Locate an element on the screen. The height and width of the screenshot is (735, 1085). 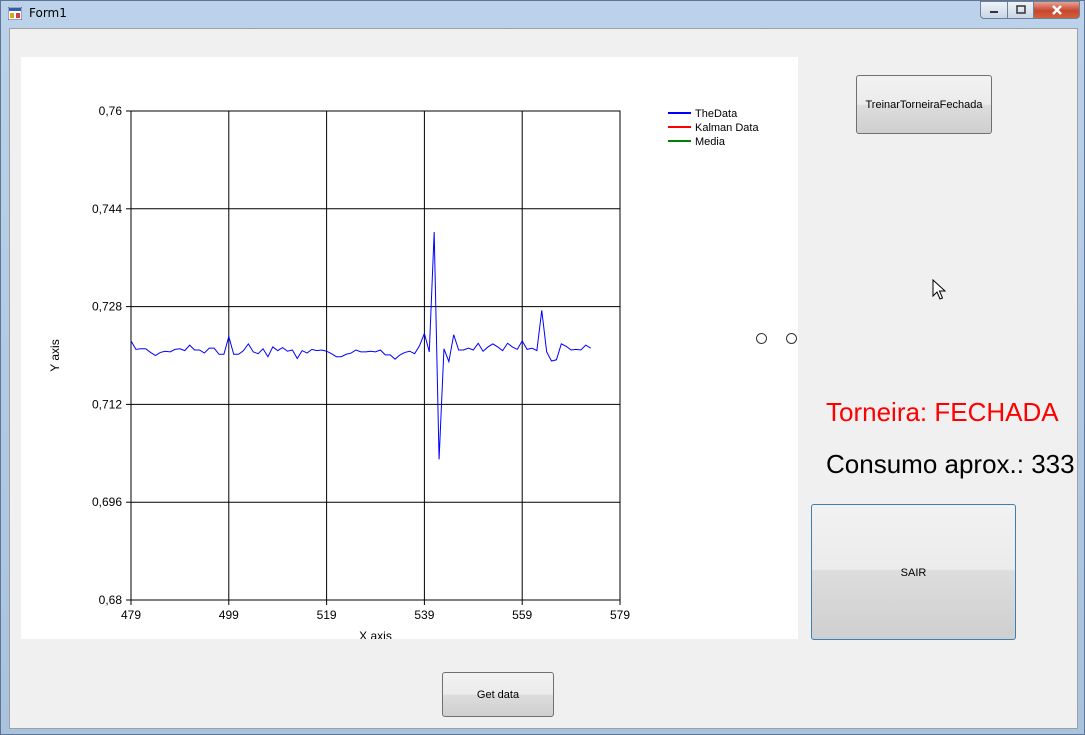
sair-button-label: SAIR is located at coordinates (913, 573).